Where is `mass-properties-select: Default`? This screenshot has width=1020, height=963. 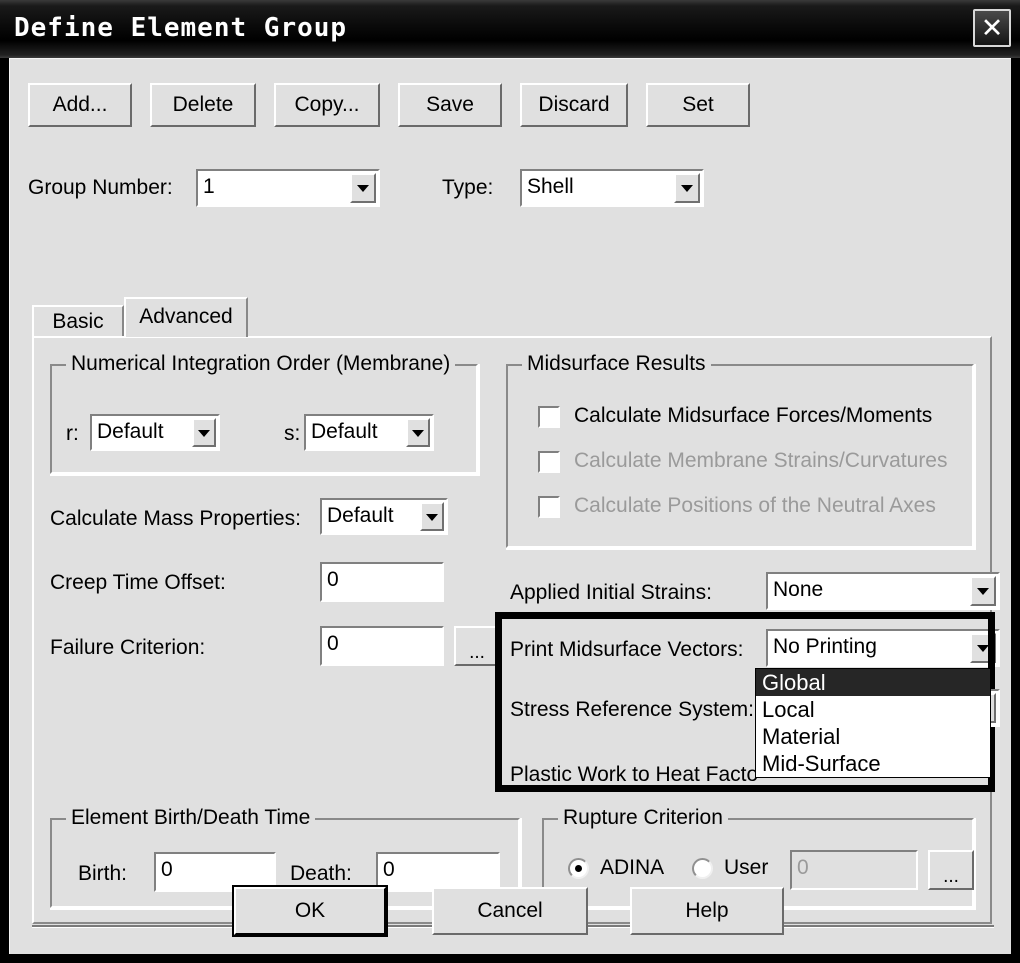
mass-properties-select: Default is located at coordinates (384, 516).